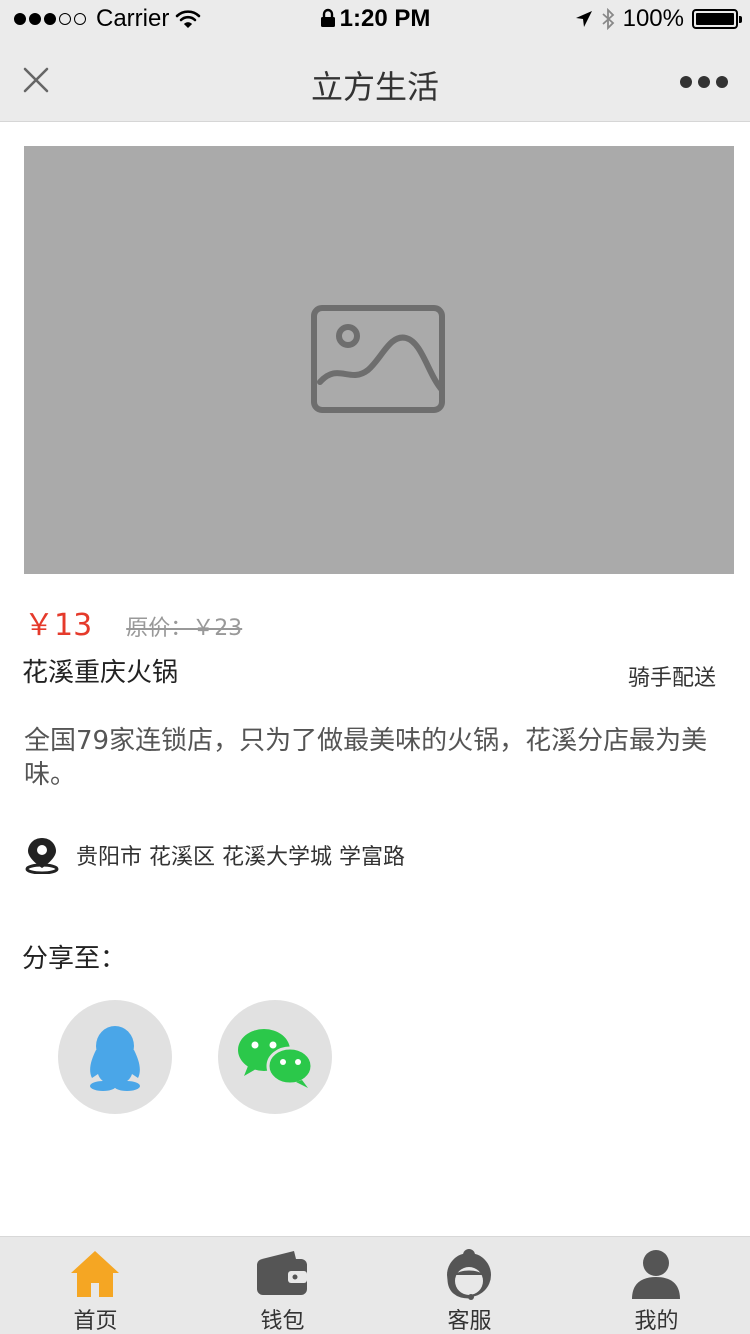  I want to click on qq-icon, so click(115, 1058).